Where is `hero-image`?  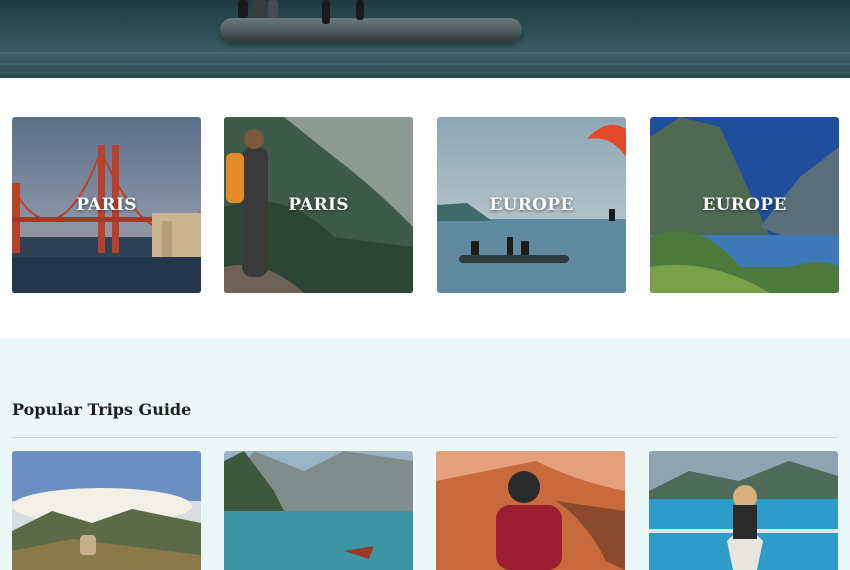
hero-image is located at coordinates (425, 39).